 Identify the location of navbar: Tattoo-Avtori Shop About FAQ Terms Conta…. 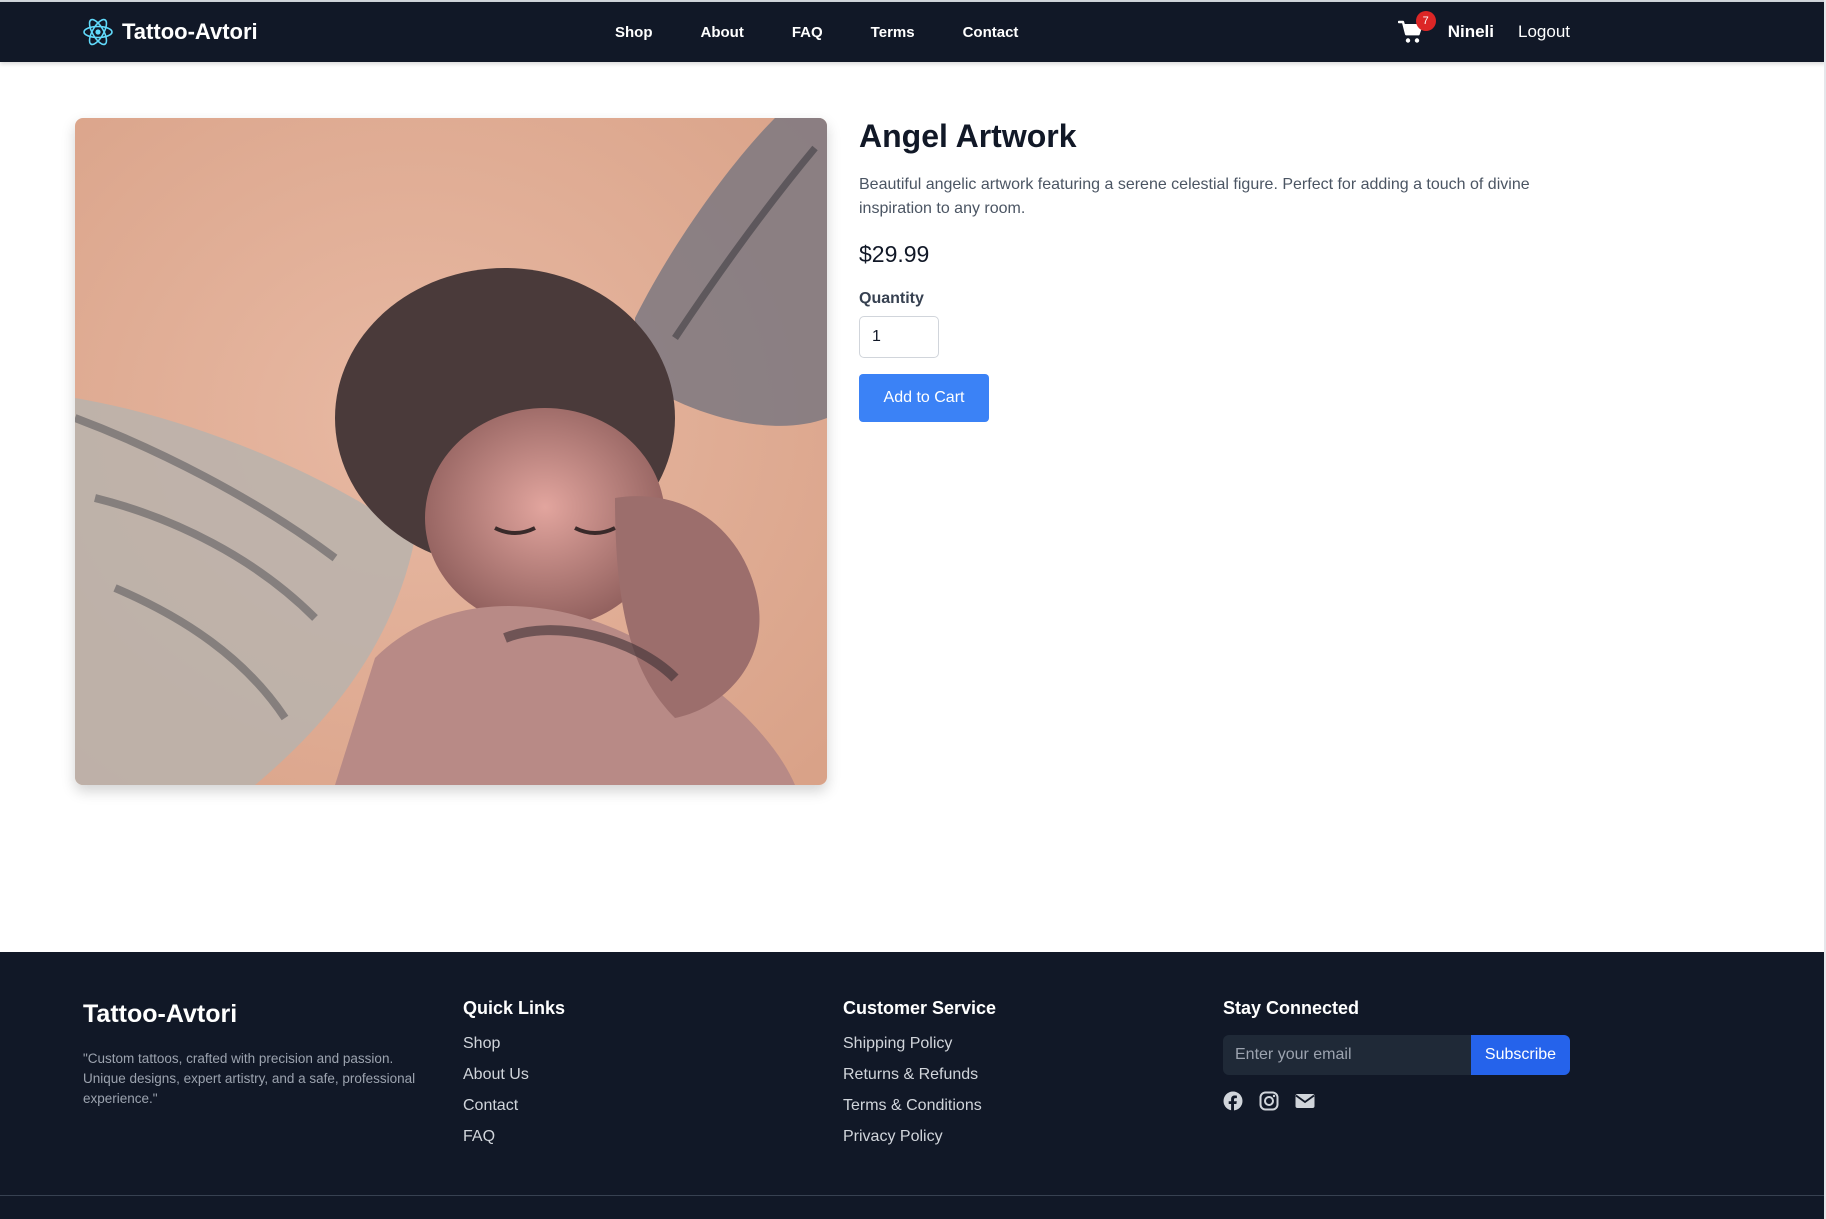
(913, 32).